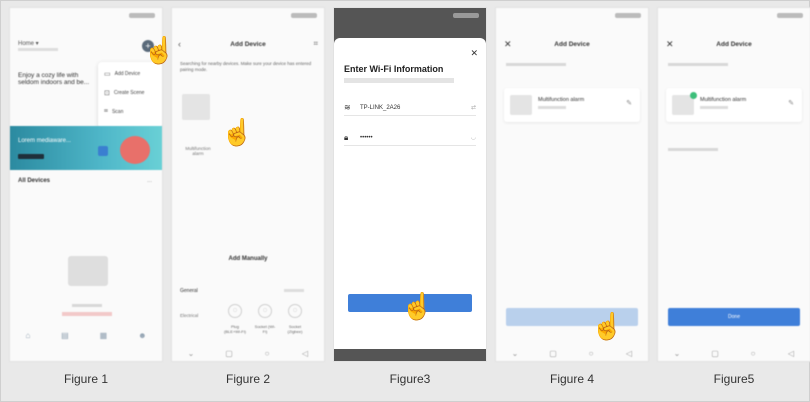 The width and height of the screenshot is (810, 402). I want to click on socket-zigbee-icon: ◌, so click(295, 311).